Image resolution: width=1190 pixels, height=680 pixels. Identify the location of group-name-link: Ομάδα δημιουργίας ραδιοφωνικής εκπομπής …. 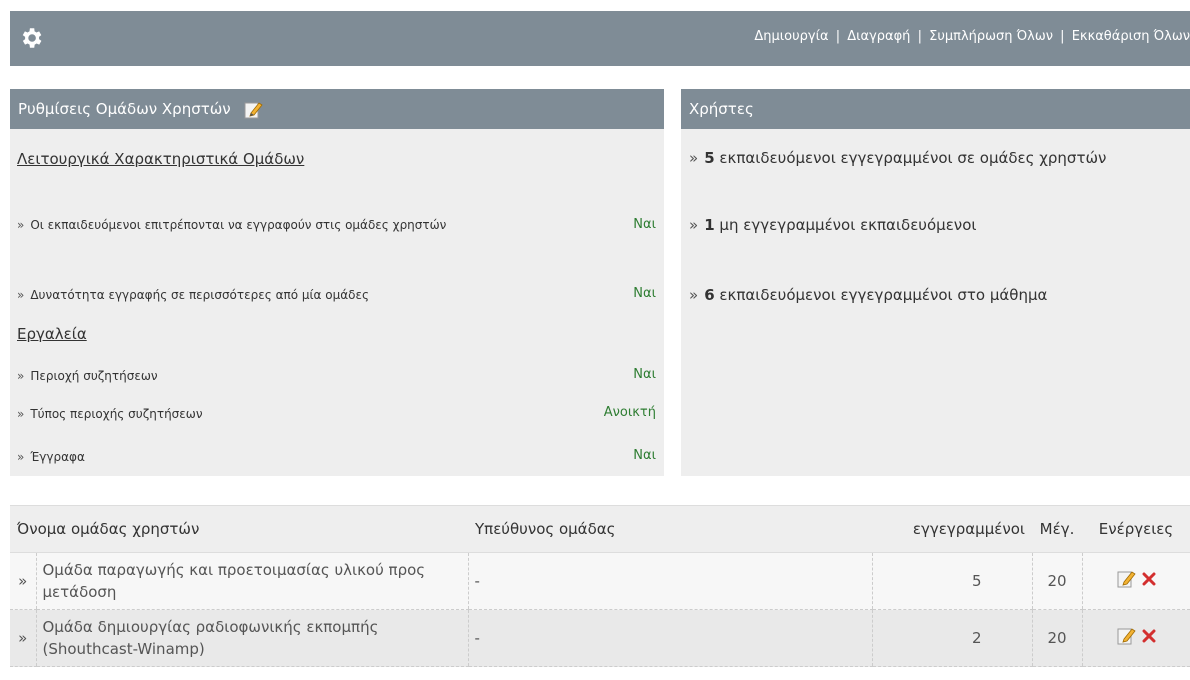
(251, 638).